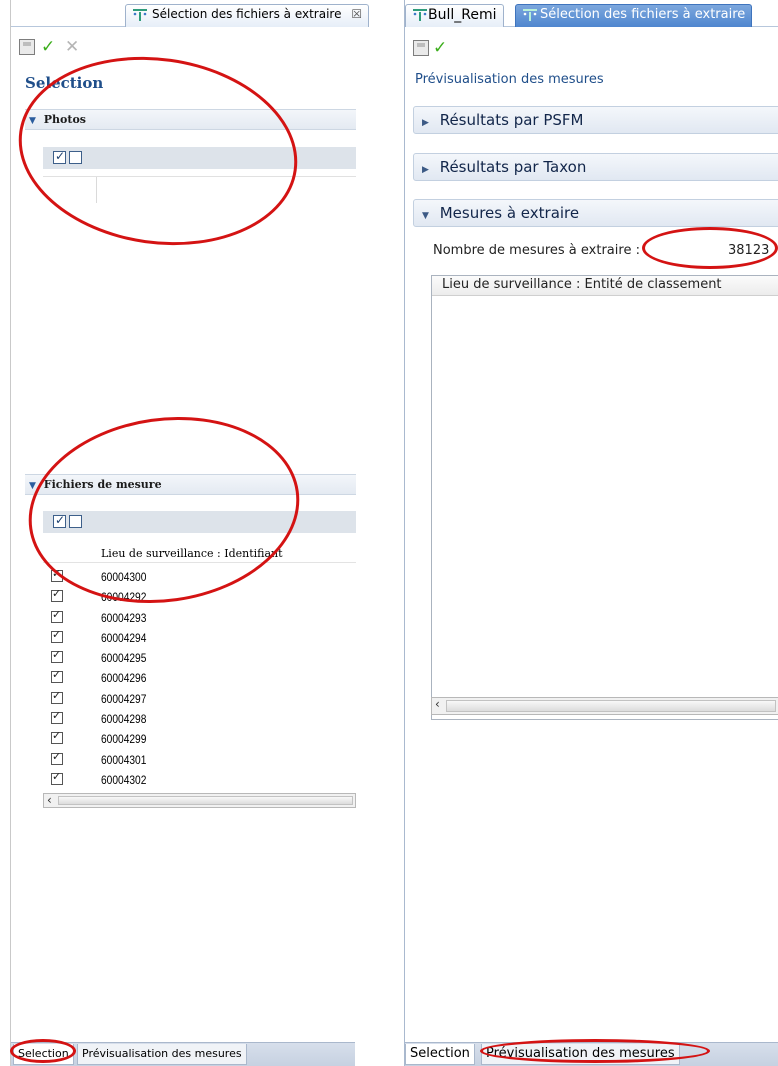 This screenshot has width=778, height=1066. Describe the element at coordinates (124, 779) in the screenshot. I see `row-identifiant: 60004302` at that location.